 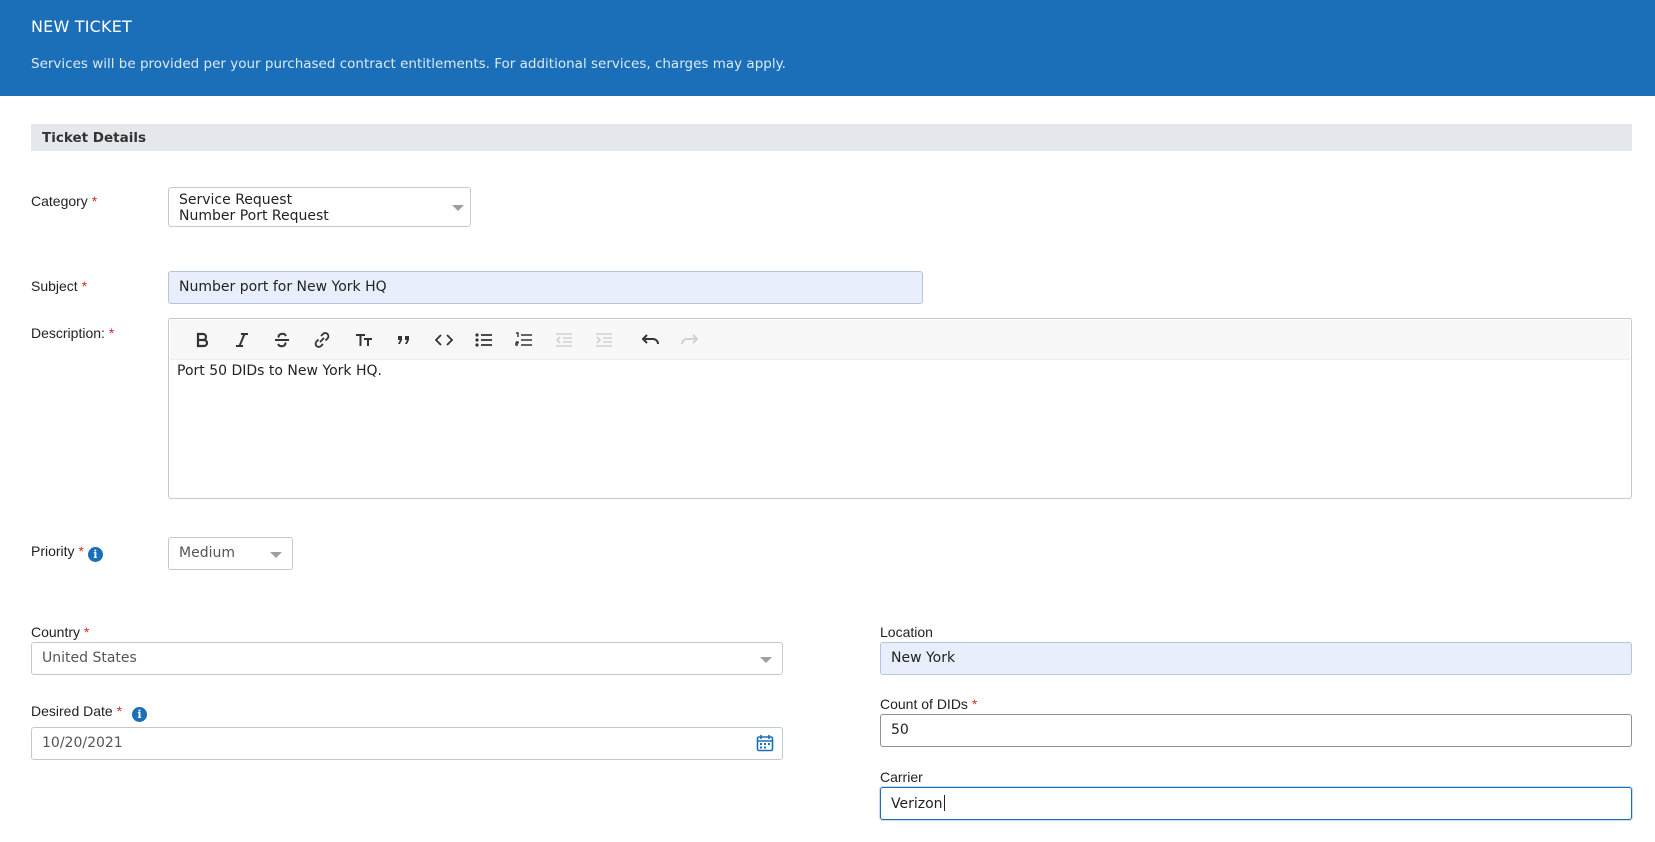 What do you see at coordinates (56, 632) in the screenshot?
I see `country-label-text: Country` at bounding box center [56, 632].